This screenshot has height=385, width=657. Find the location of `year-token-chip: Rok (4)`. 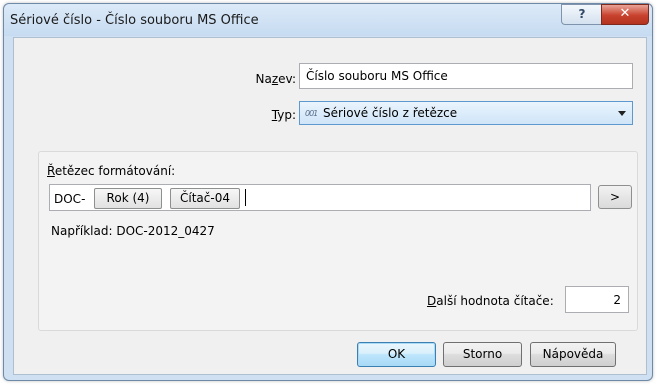

year-token-chip: Rok (4) is located at coordinates (128, 198).